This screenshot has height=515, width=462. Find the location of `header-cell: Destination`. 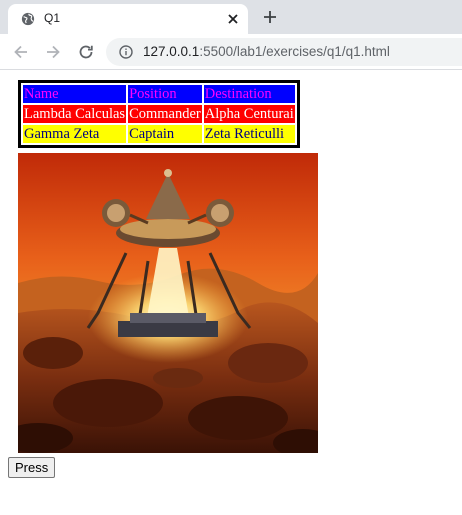

header-cell: Destination is located at coordinates (249, 94).